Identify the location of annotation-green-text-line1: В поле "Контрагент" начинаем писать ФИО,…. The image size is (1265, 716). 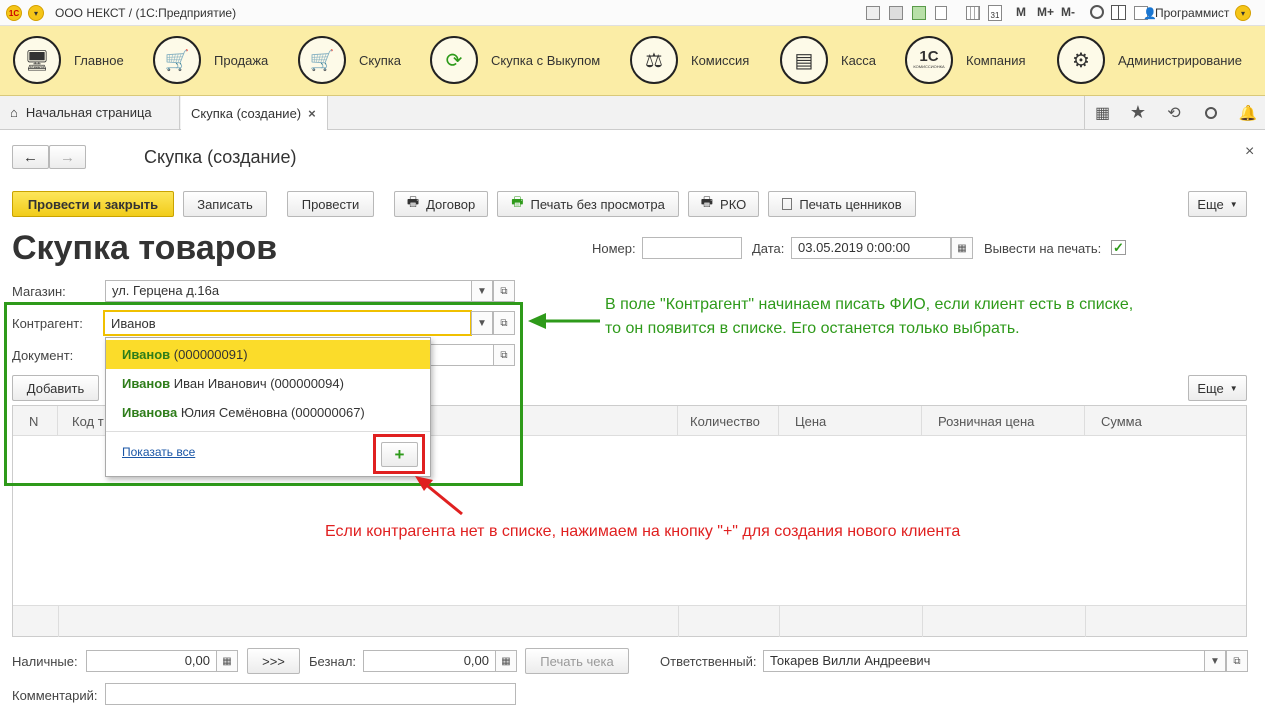
(869, 304).